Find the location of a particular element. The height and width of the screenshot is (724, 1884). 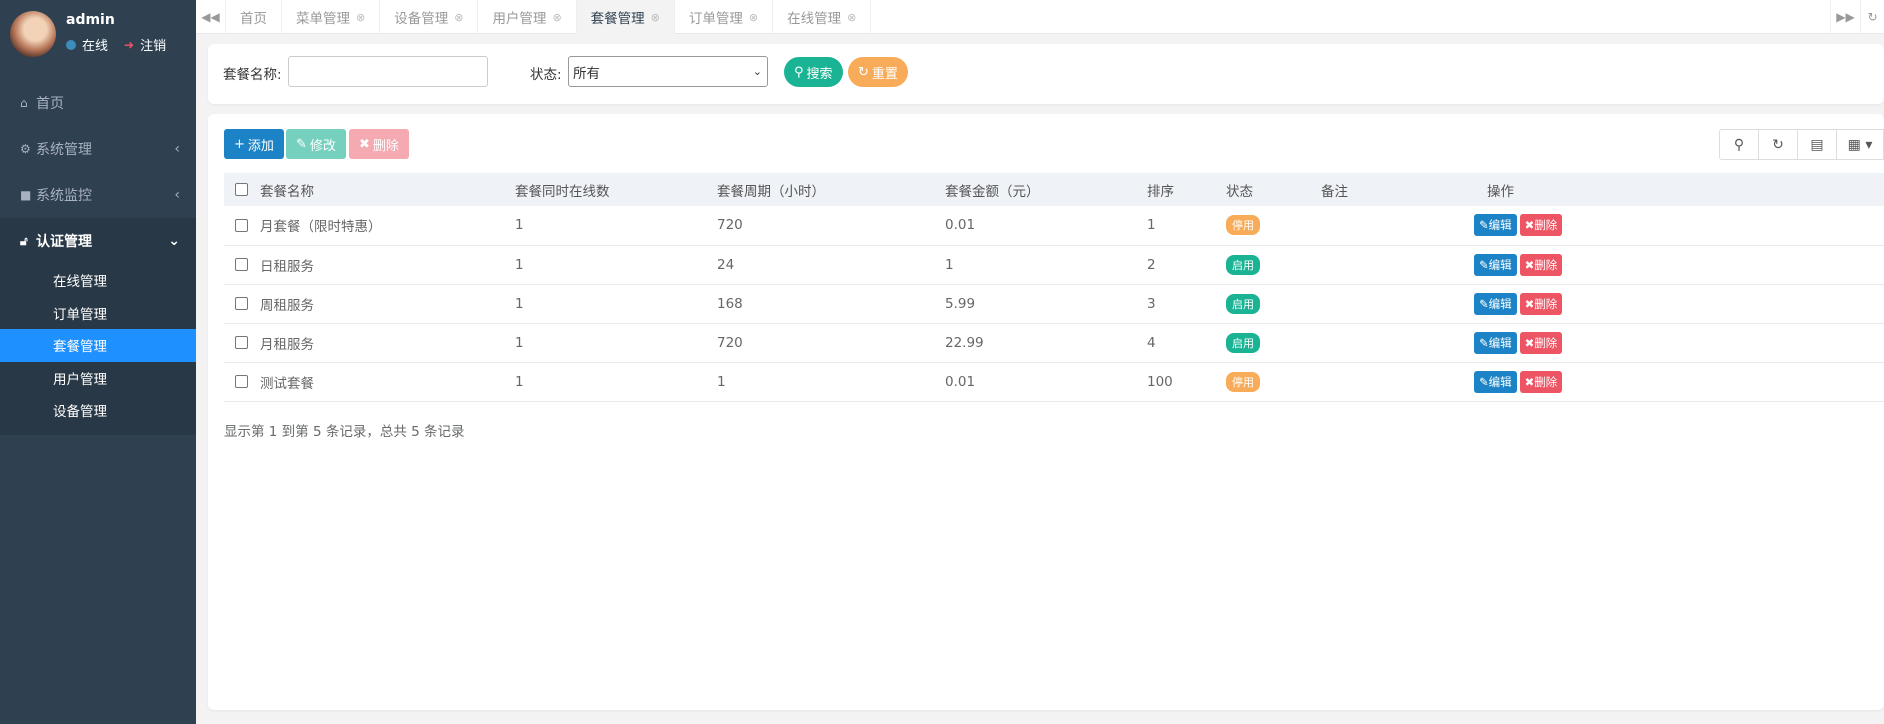

tab-orders: 订单管理 ⊗ is located at coordinates (724, 17).